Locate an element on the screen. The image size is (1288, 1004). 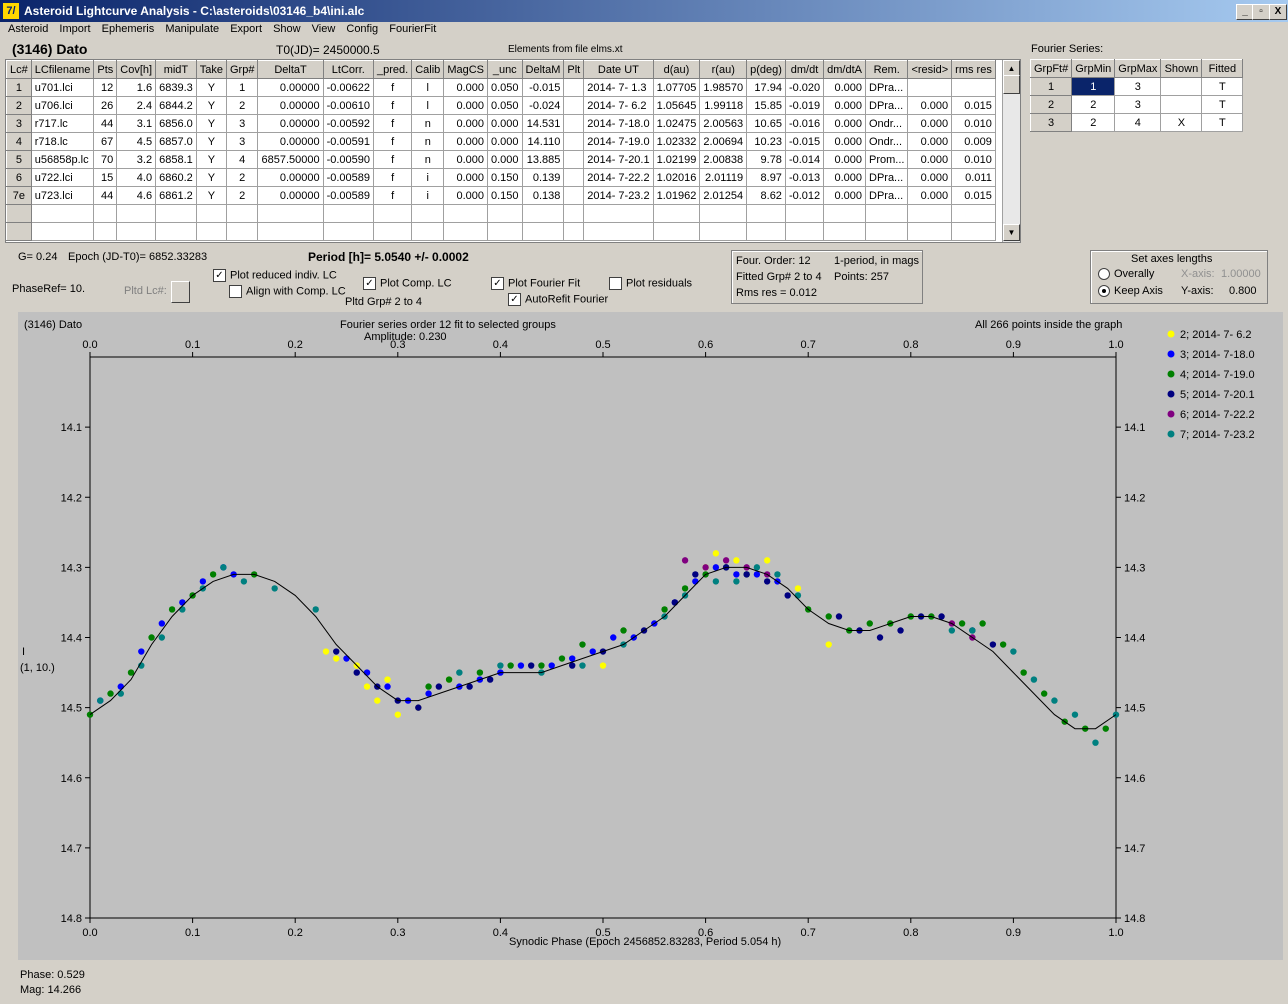
lc-cell: 14.110 is located at coordinates (543, 141).